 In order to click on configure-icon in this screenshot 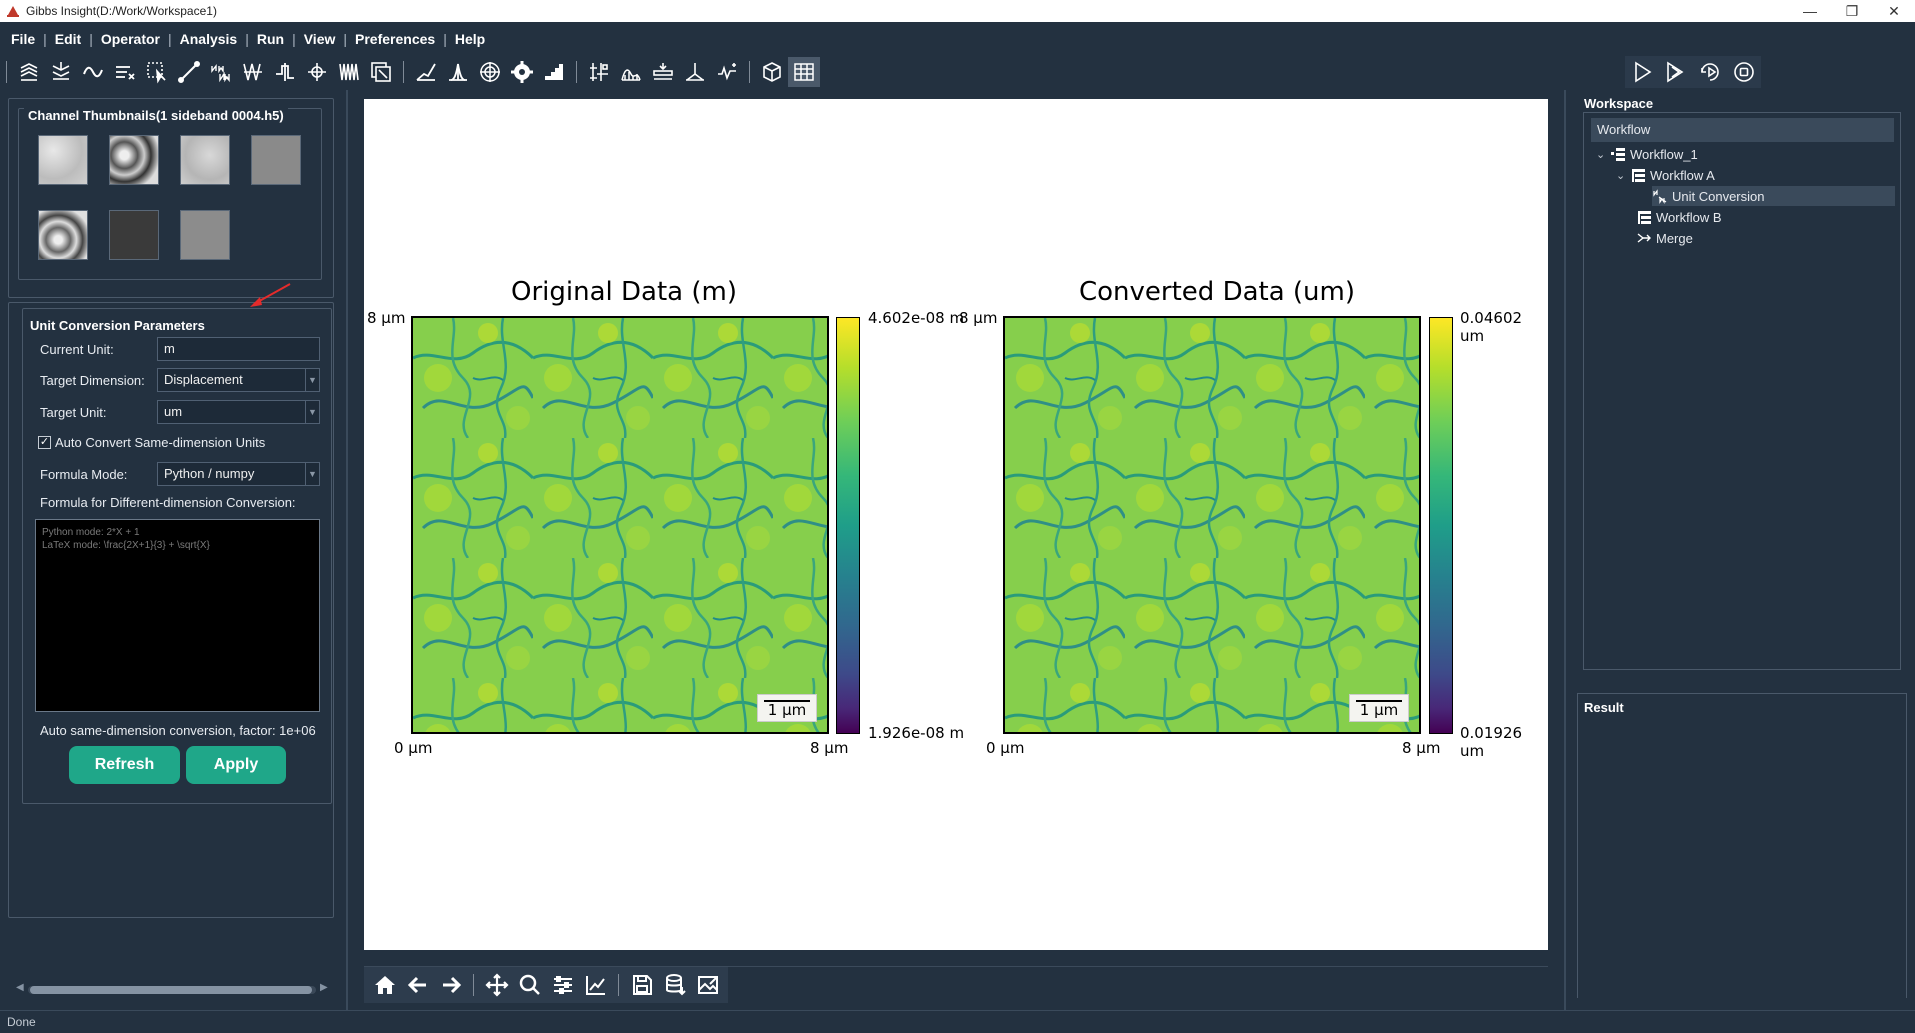, I will do `click(562, 985)`.